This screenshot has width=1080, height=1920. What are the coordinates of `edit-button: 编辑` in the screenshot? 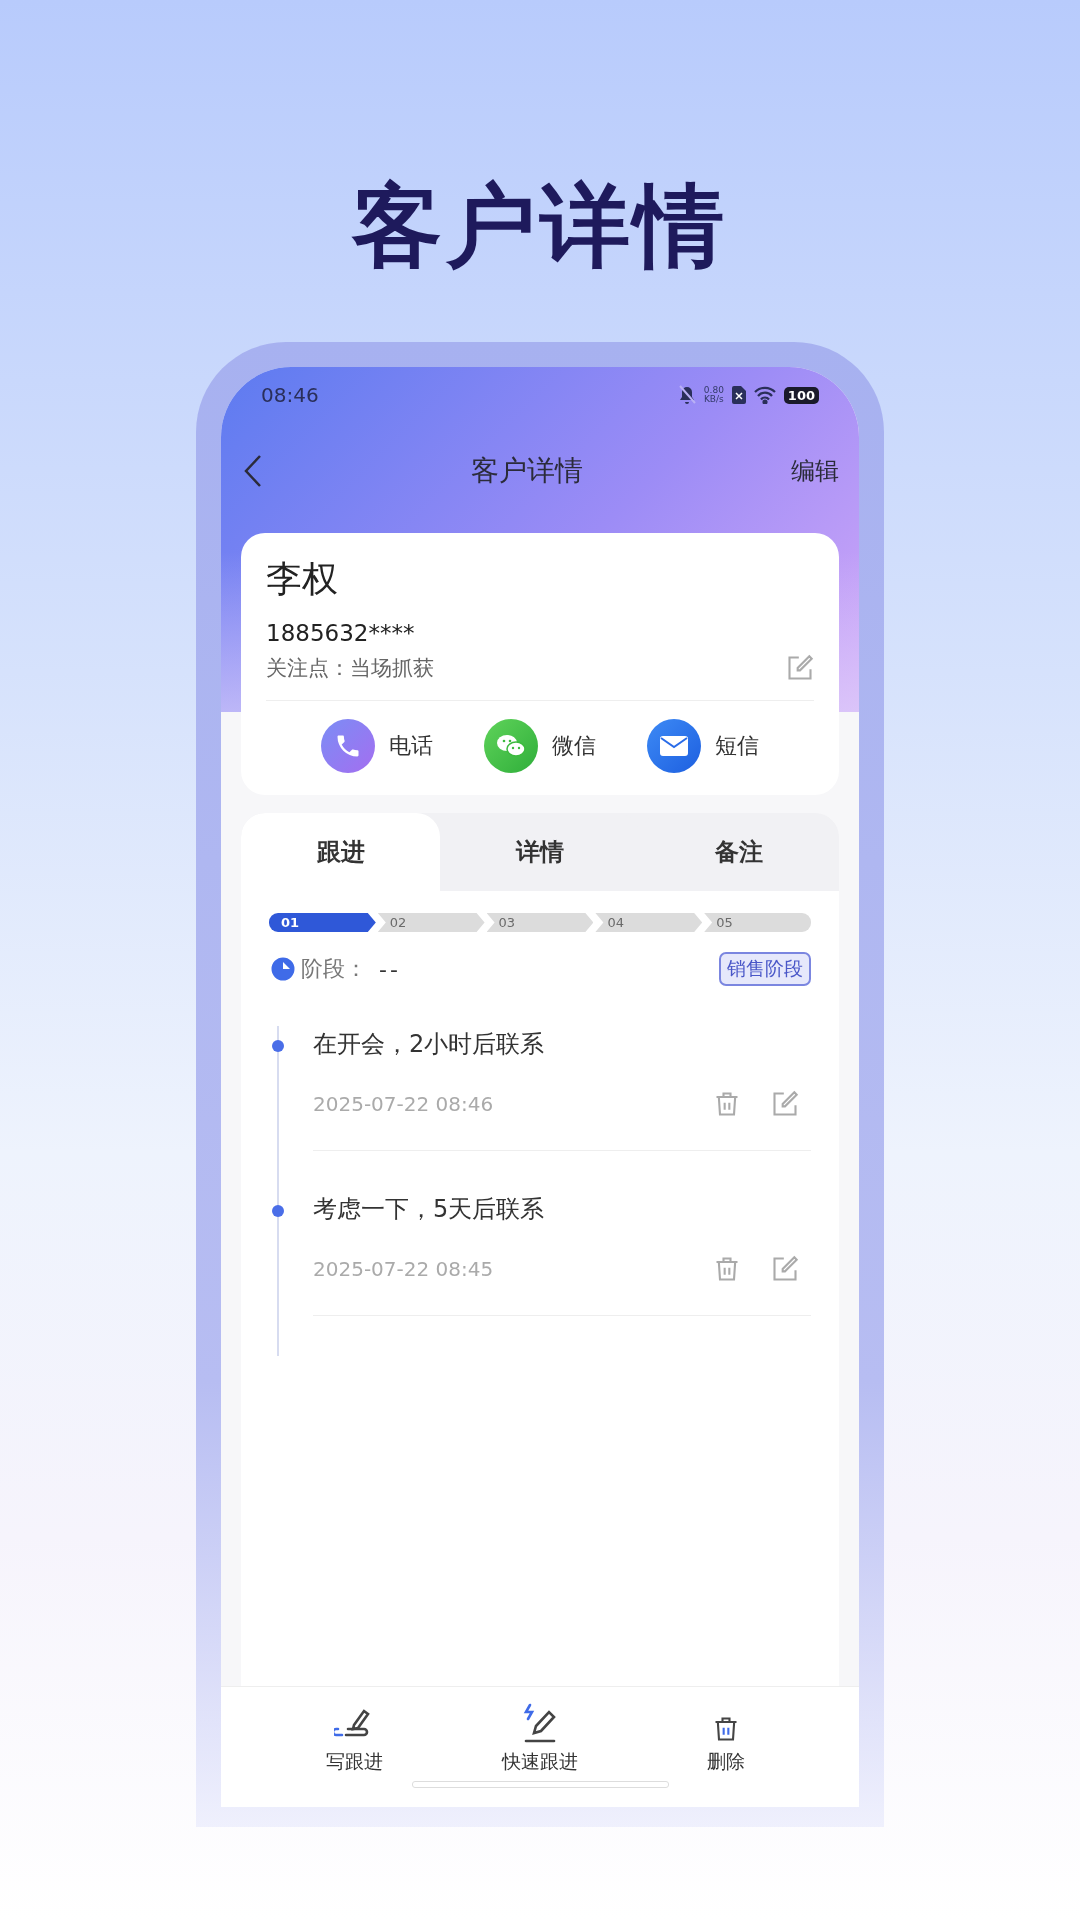 It's located at (815, 471).